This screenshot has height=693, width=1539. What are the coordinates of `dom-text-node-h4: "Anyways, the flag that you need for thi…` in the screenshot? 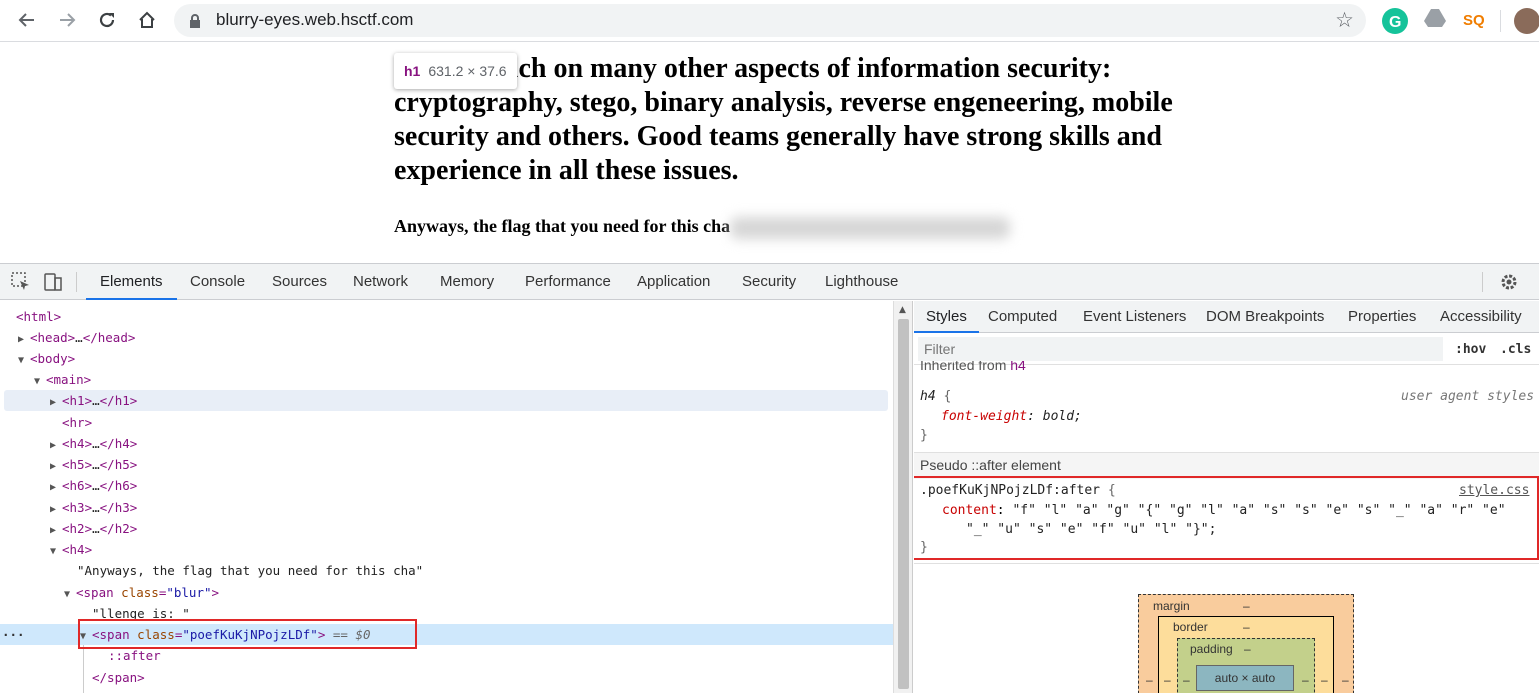 It's located at (250, 570).